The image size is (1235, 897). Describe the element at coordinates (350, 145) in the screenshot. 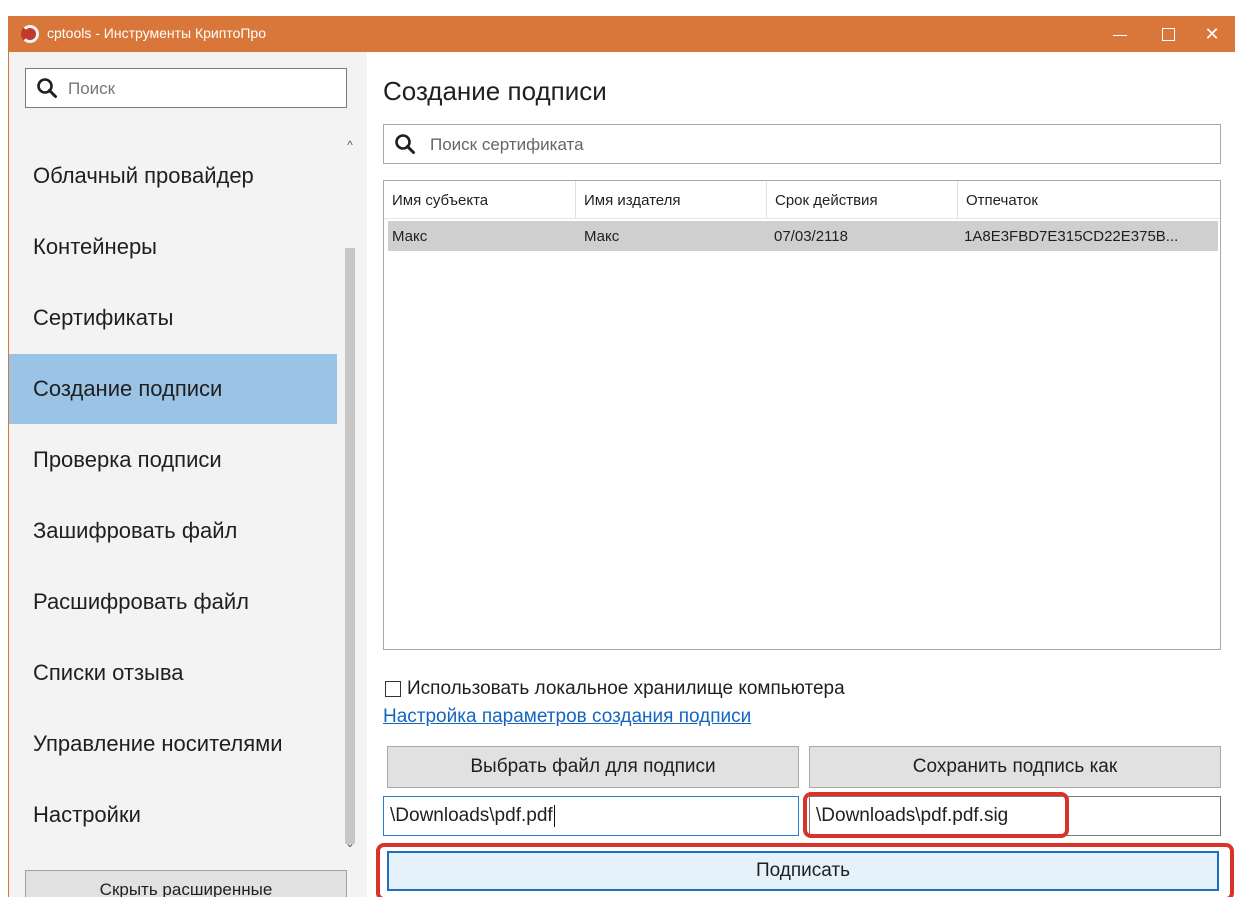

I see `chevron-up-icon: ^` at that location.